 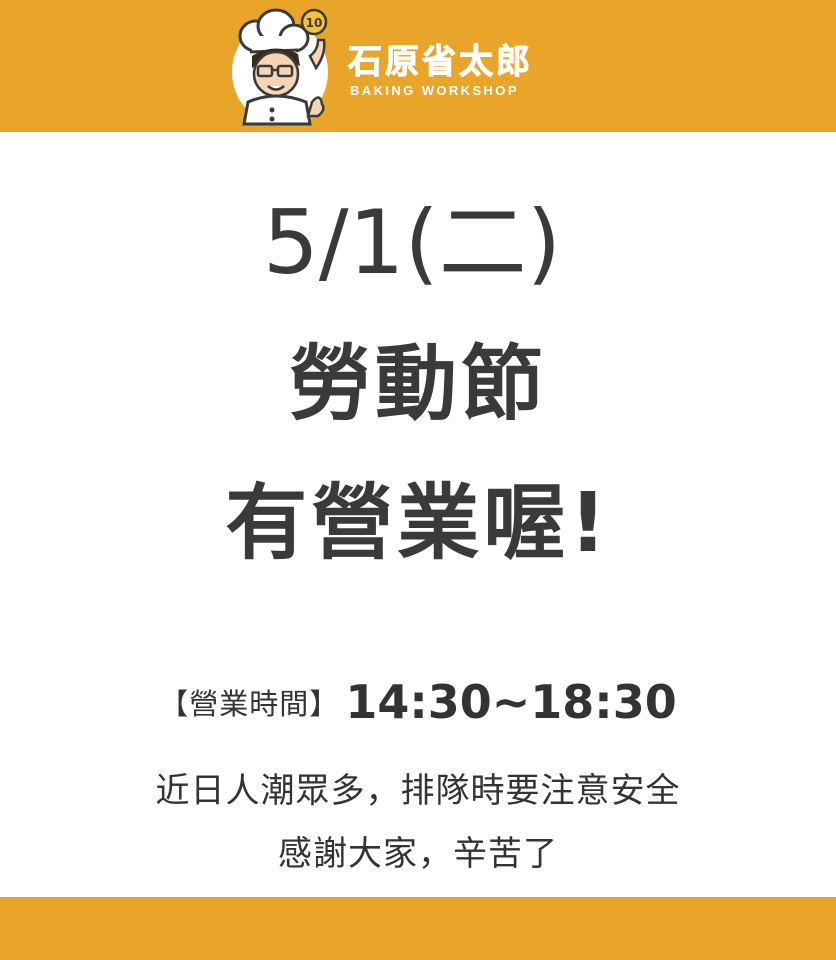 What do you see at coordinates (417, 384) in the screenshot?
I see `holiday-name: 勞動節` at bounding box center [417, 384].